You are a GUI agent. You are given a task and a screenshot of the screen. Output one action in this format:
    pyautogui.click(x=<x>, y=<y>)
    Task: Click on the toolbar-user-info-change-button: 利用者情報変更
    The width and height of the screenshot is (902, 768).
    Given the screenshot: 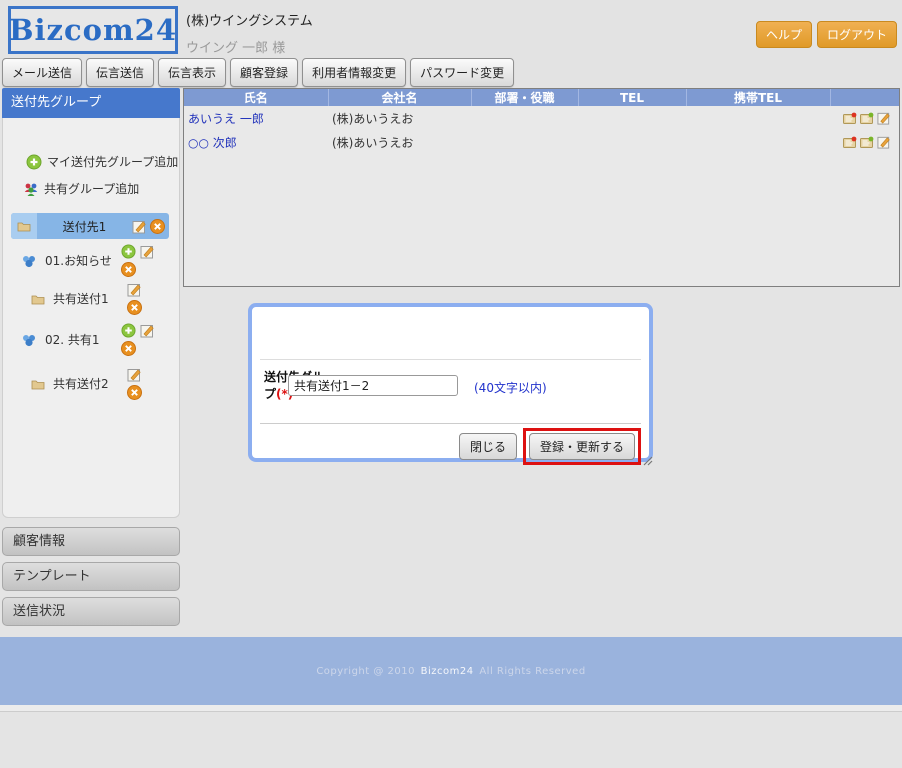 What is the action you would take?
    pyautogui.click(x=354, y=72)
    